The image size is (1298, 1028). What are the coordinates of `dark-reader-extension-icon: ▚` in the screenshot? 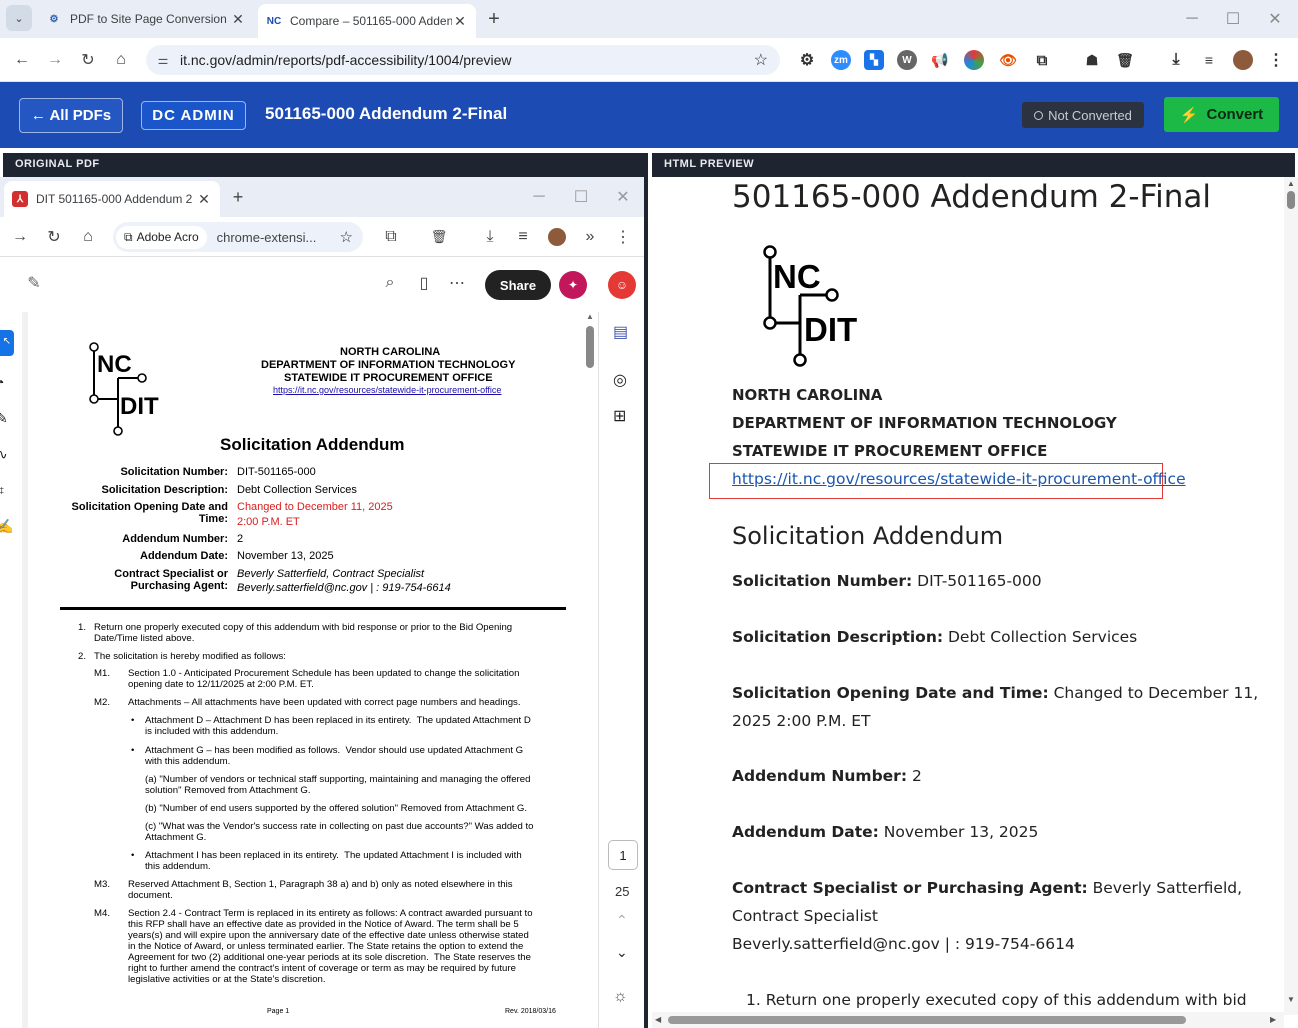 It's located at (874, 60).